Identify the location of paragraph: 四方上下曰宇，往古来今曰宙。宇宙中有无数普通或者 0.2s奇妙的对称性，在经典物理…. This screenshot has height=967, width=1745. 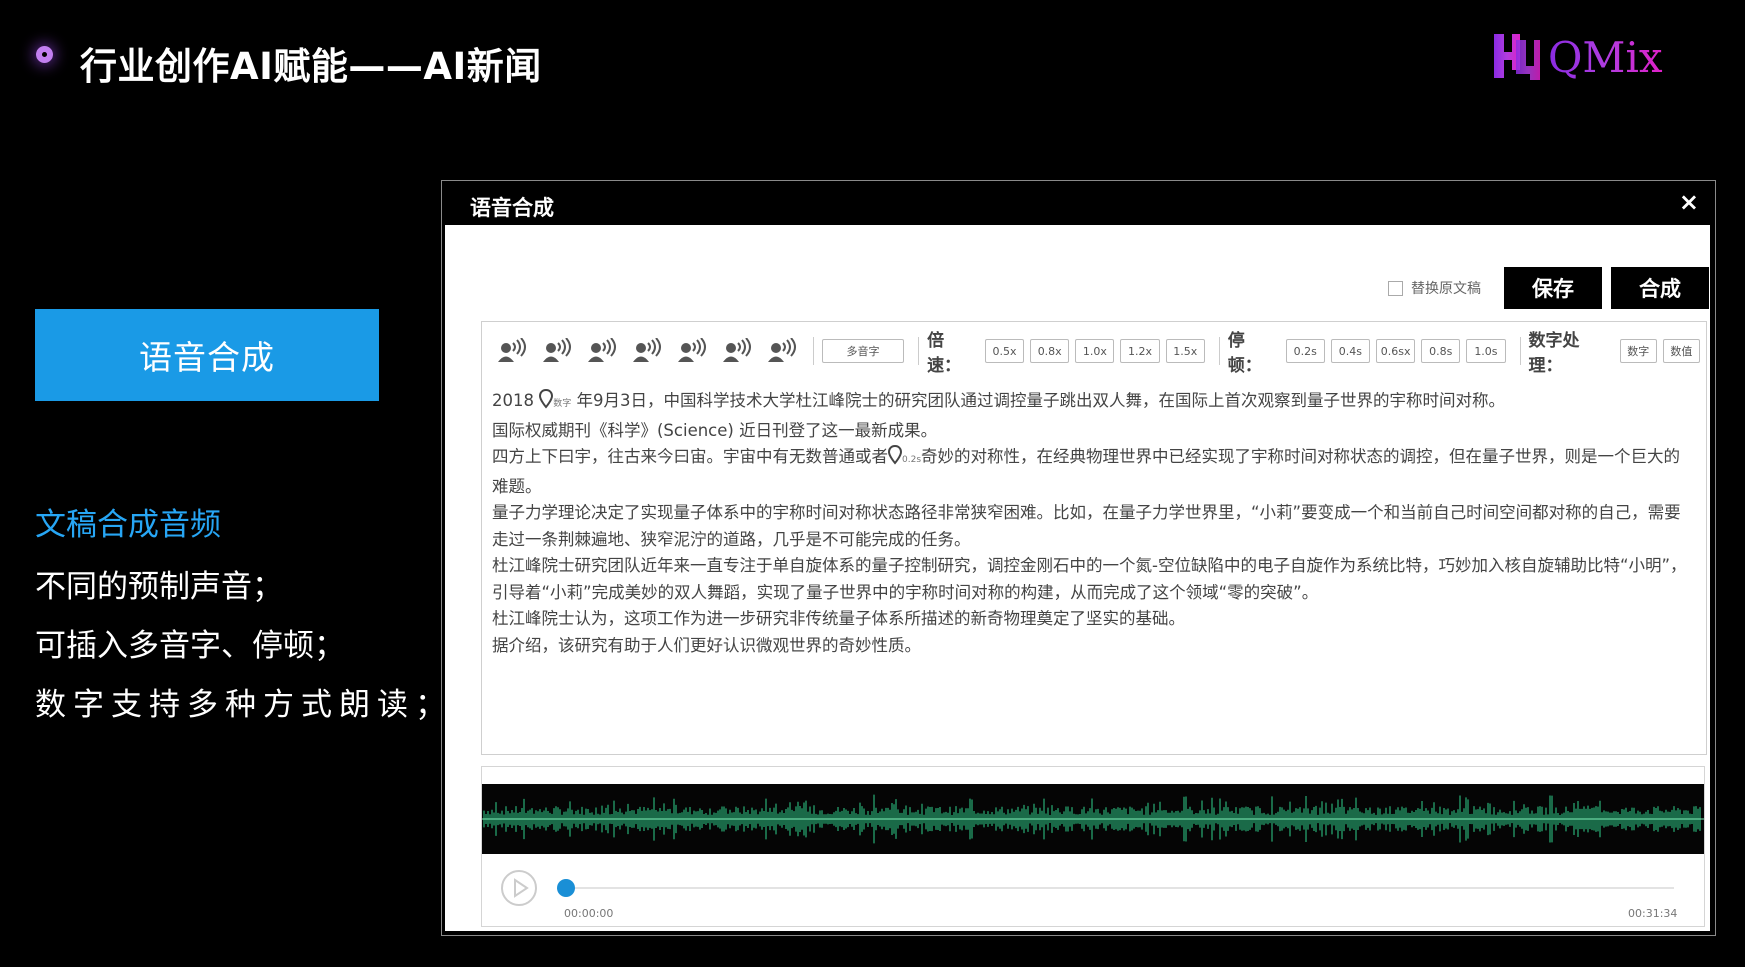
(1092, 472).